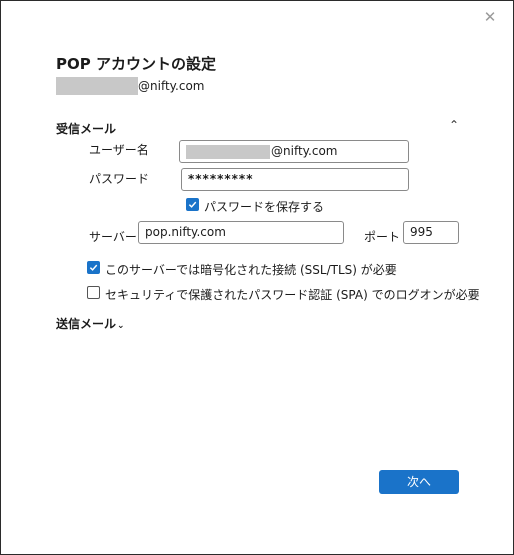 This screenshot has width=514, height=555. I want to click on username-input: @nifty.com, so click(294, 151).